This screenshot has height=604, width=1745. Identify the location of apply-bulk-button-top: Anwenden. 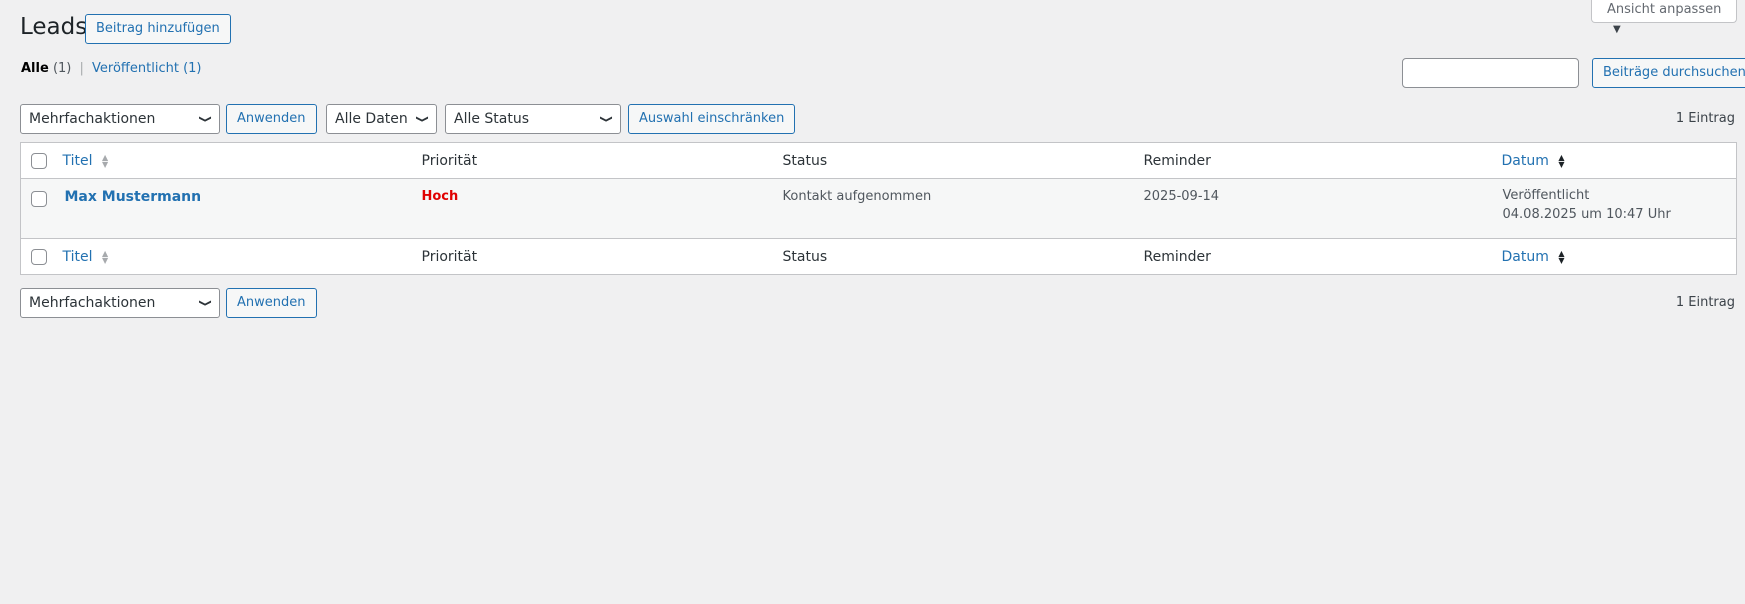
(271, 119).